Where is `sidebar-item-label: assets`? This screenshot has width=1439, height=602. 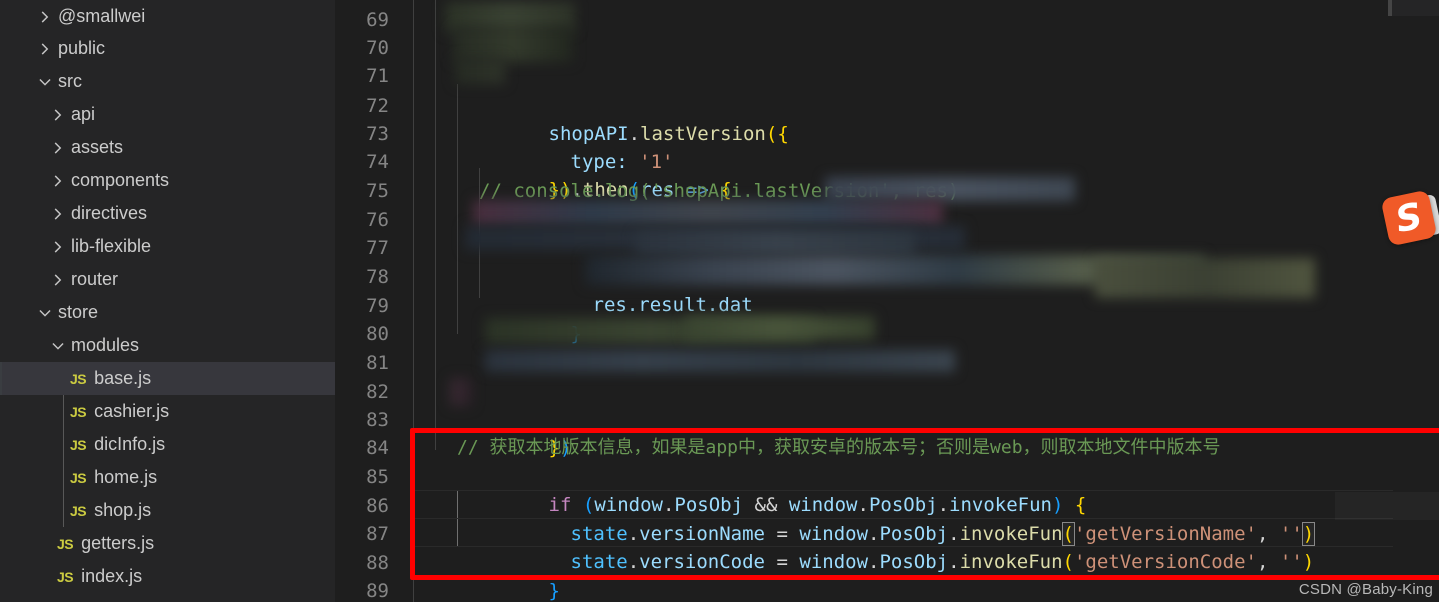
sidebar-item-label: assets is located at coordinates (97, 147).